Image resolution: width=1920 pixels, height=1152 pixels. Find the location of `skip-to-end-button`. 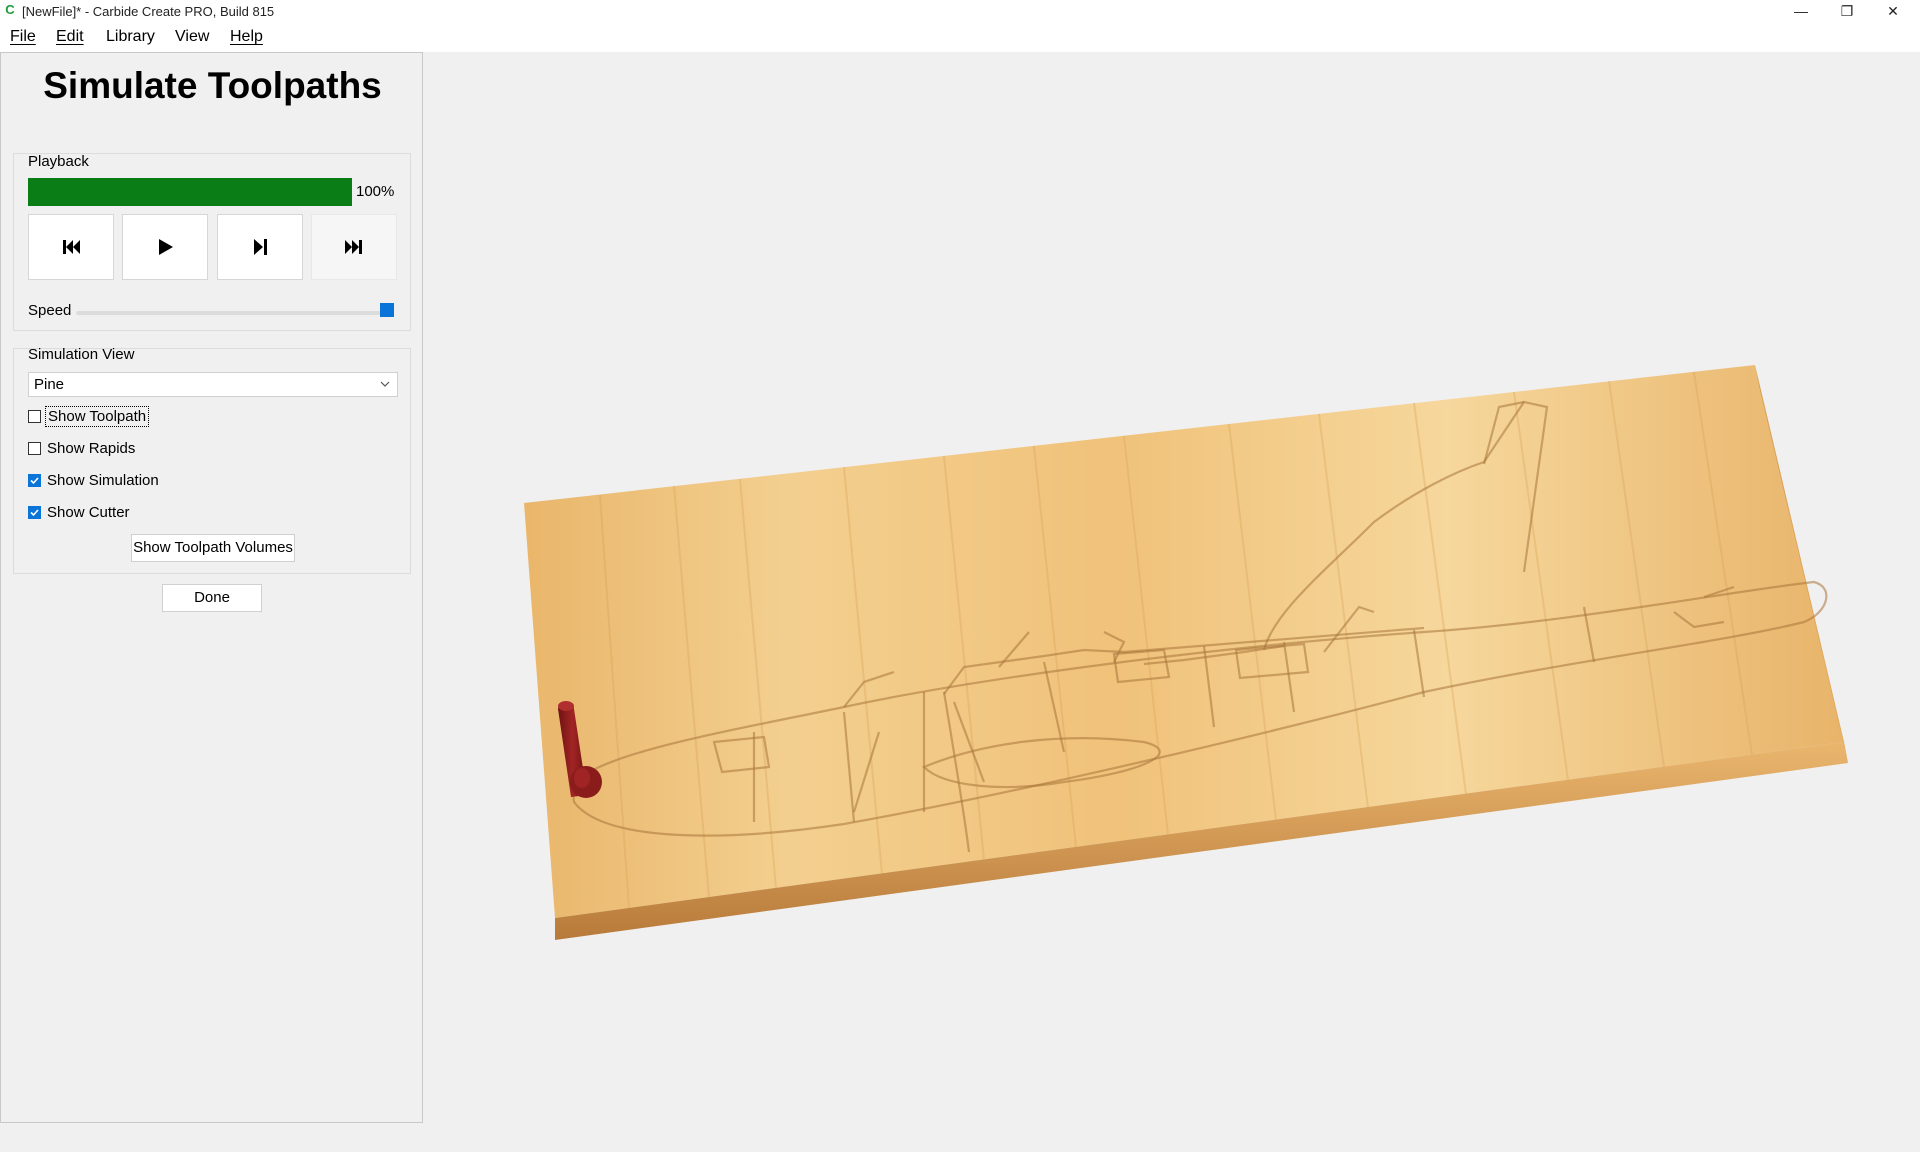

skip-to-end-button is located at coordinates (354, 247).